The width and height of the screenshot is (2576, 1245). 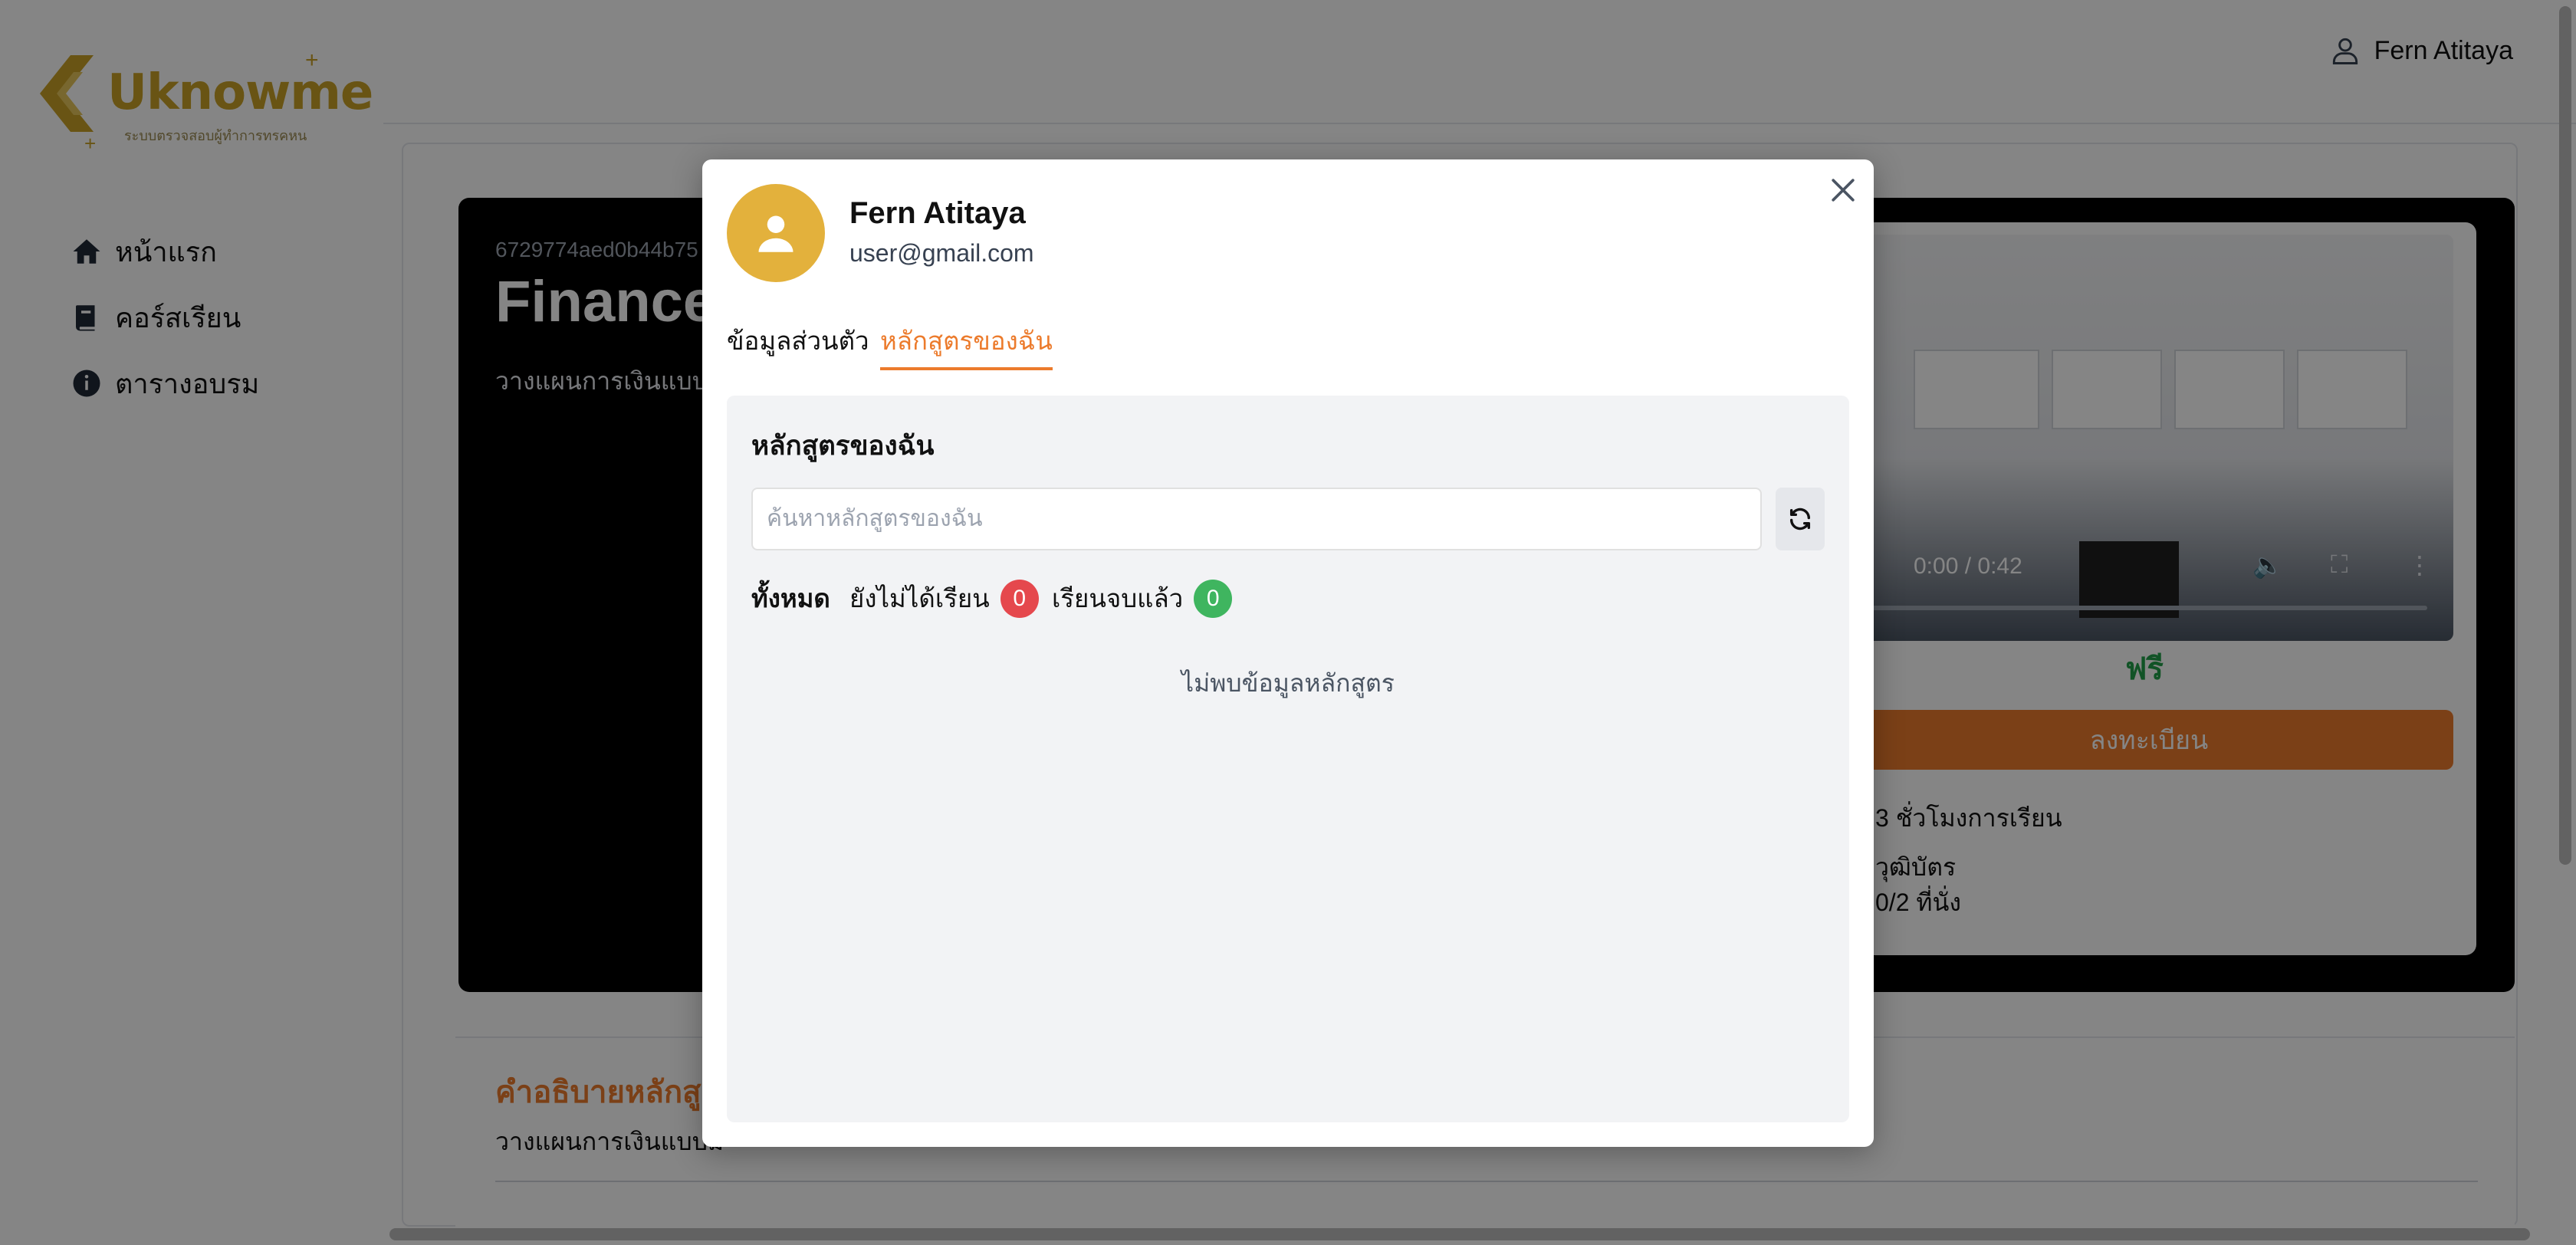 I want to click on course-search-input, so click(x=1257, y=519).